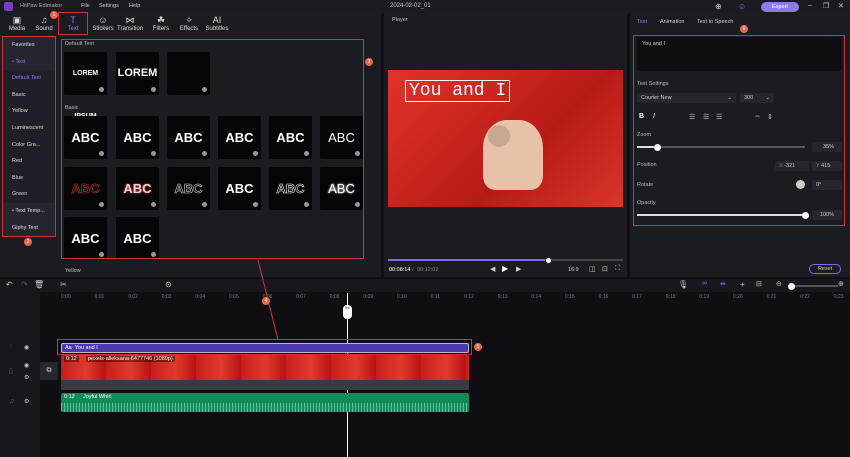  I want to click on tool-subtitles: AI Subtitles, so click(217, 23).